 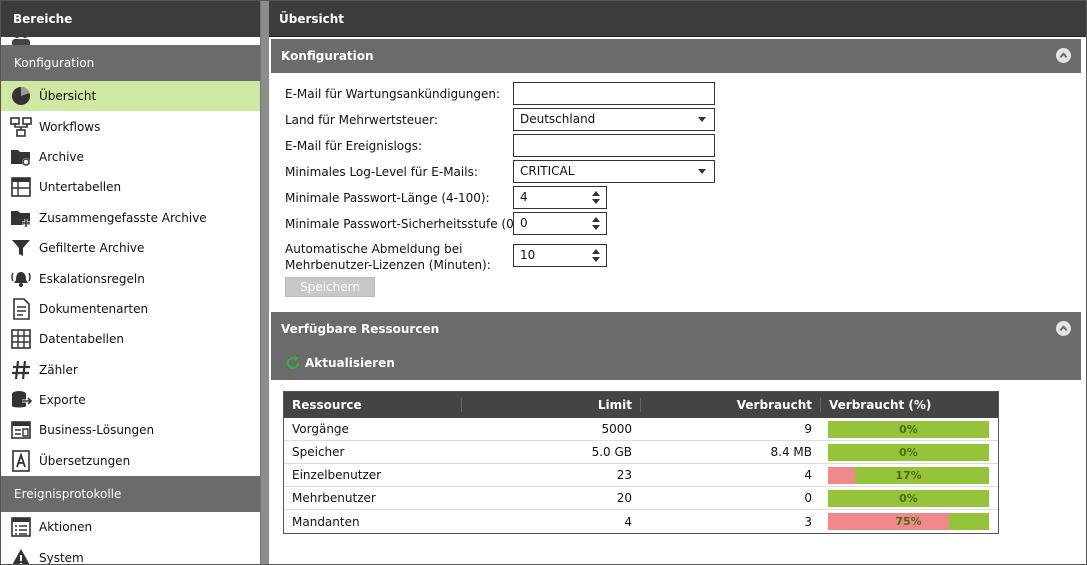 What do you see at coordinates (318, 452) in the screenshot?
I see `cell-resource: Speicher` at bounding box center [318, 452].